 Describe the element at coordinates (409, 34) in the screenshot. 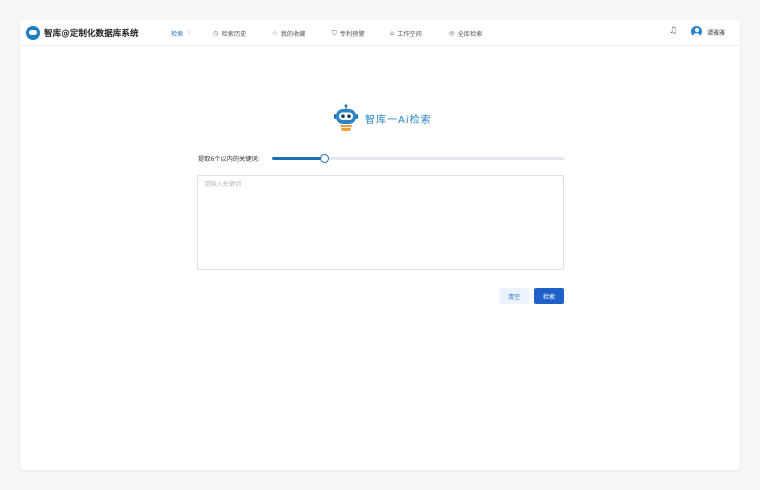

I see `nav-item-label: 工作空间` at that location.